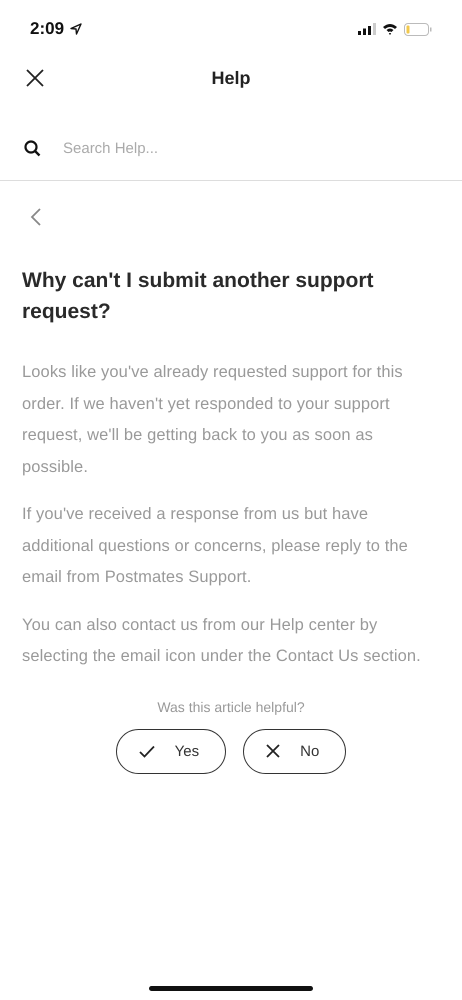 Image resolution: width=462 pixels, height=1000 pixels. I want to click on feedback-button: No, so click(294, 751).